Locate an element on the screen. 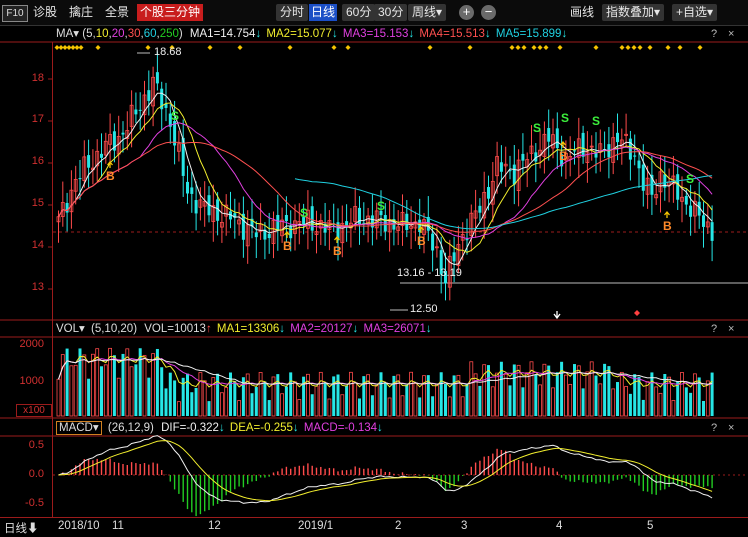 The height and width of the screenshot is (537, 748). tab-30min: 30分 is located at coordinates (391, 12).